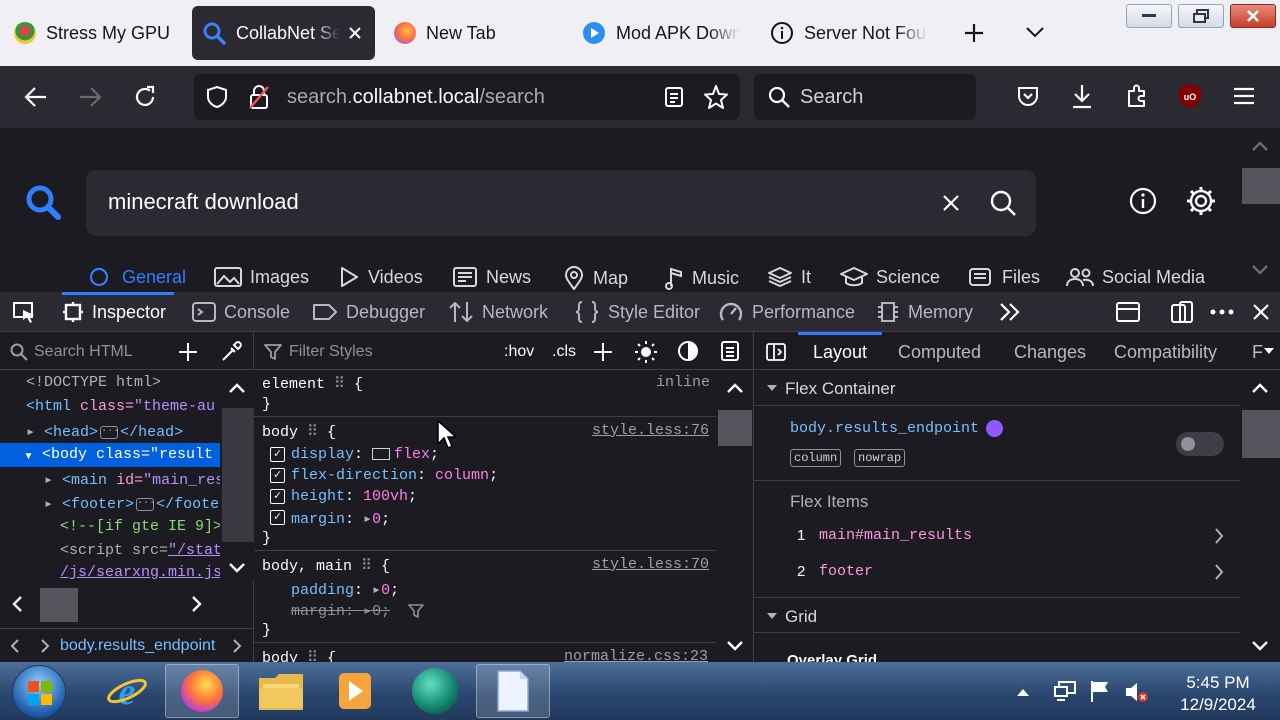 This screenshot has width=1280, height=720. Describe the element at coordinates (1165, 352) in the screenshot. I see `tab-compatibility: Compatibility` at that location.